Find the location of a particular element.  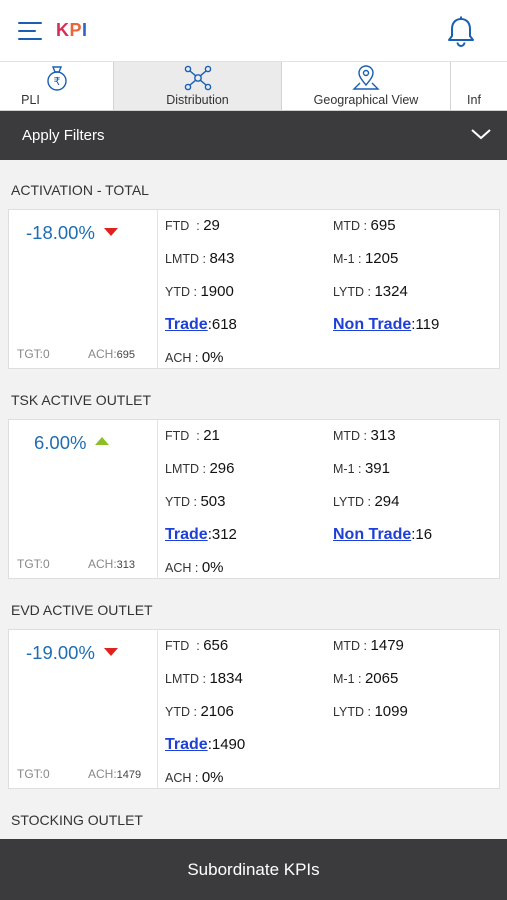

hamburger-menu-icon is located at coordinates (31, 31).